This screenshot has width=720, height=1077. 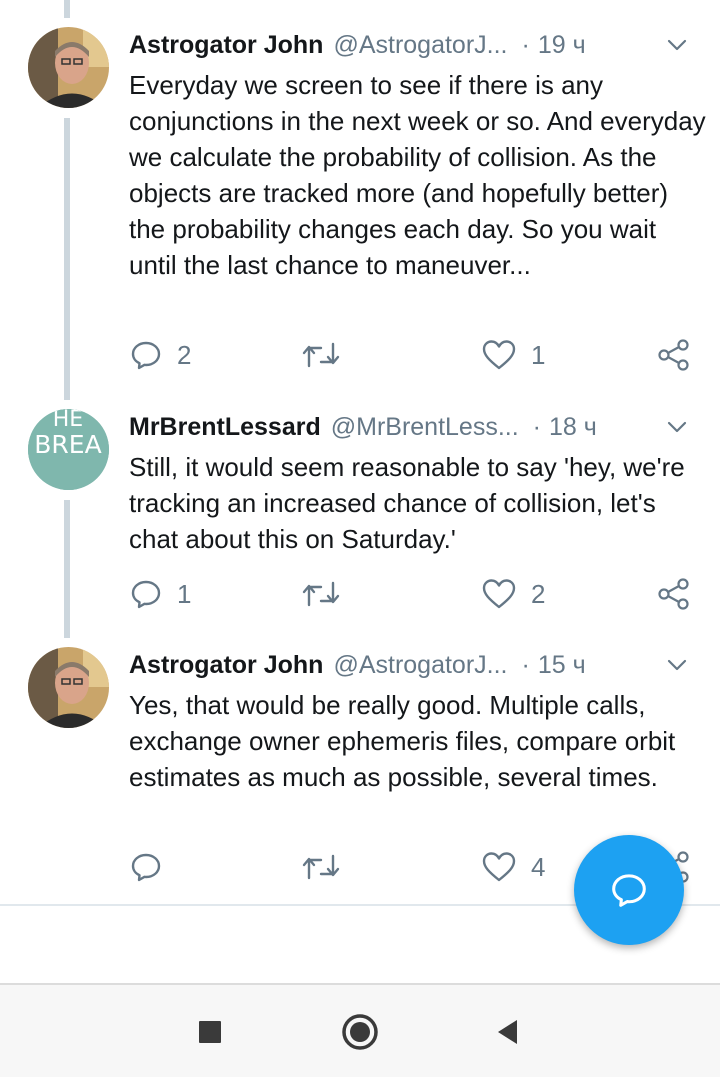 What do you see at coordinates (68, 420) in the screenshot?
I see `avatar-logo-text-top: HE` at bounding box center [68, 420].